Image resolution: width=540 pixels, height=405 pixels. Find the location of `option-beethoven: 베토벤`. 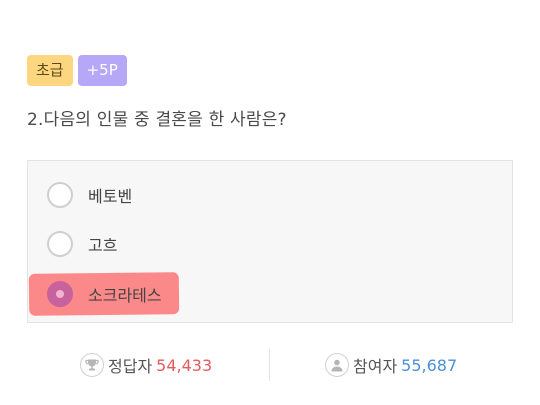

option-beethoven: 베토벤 is located at coordinates (89, 195).